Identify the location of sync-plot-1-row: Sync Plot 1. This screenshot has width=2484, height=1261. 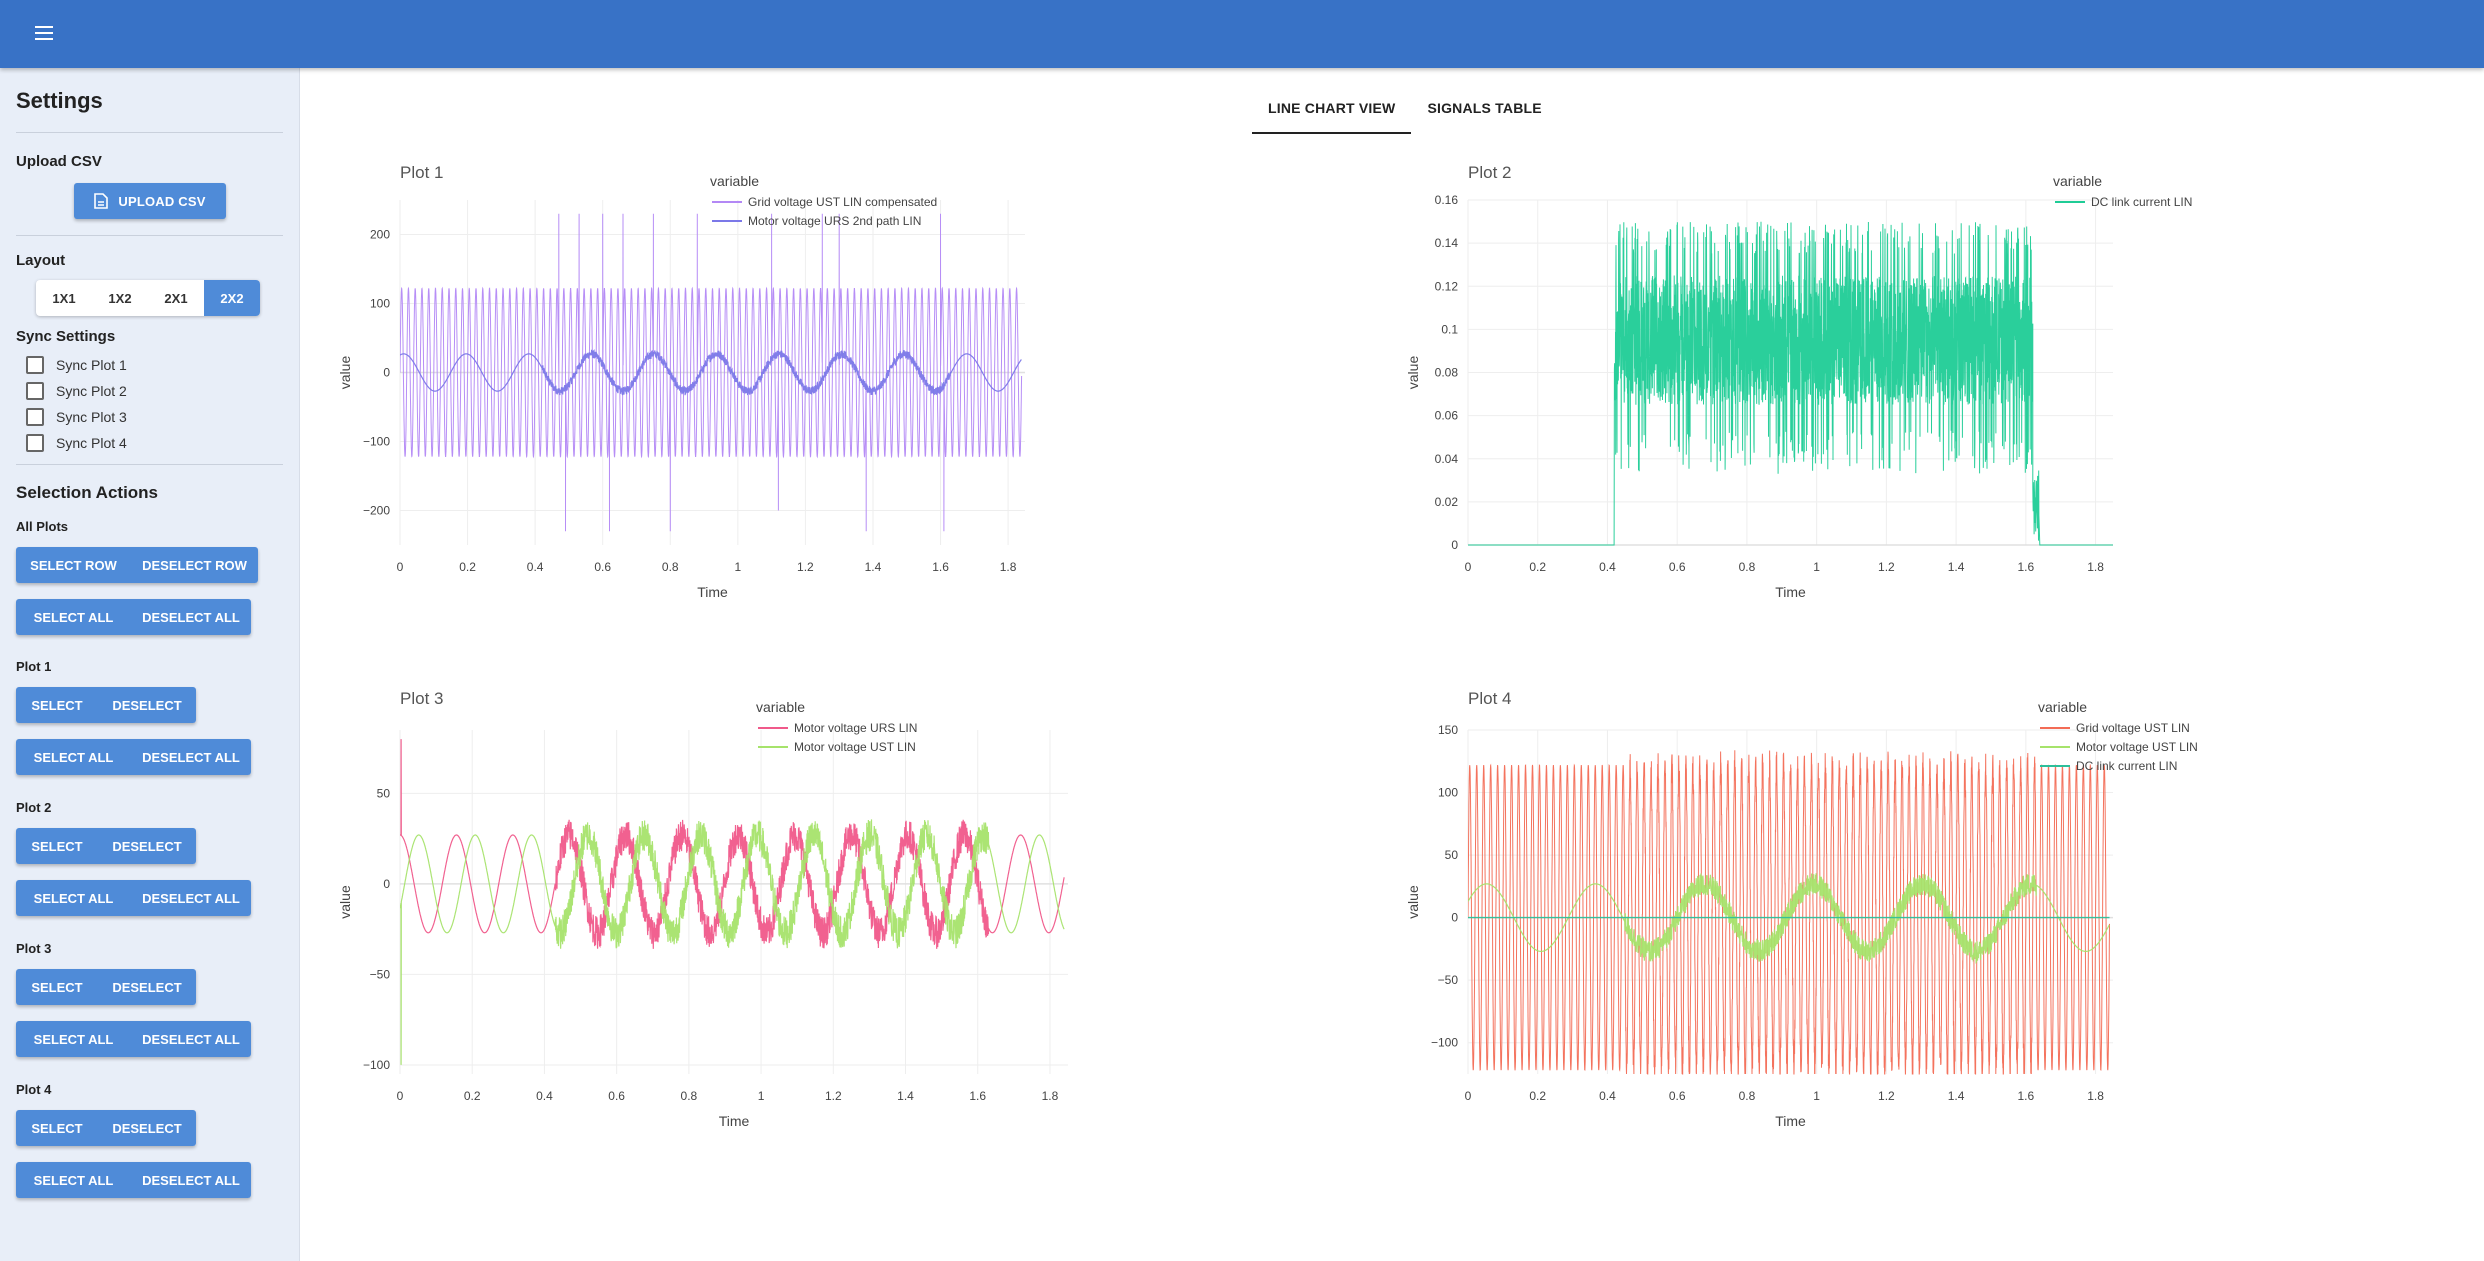
(149, 365).